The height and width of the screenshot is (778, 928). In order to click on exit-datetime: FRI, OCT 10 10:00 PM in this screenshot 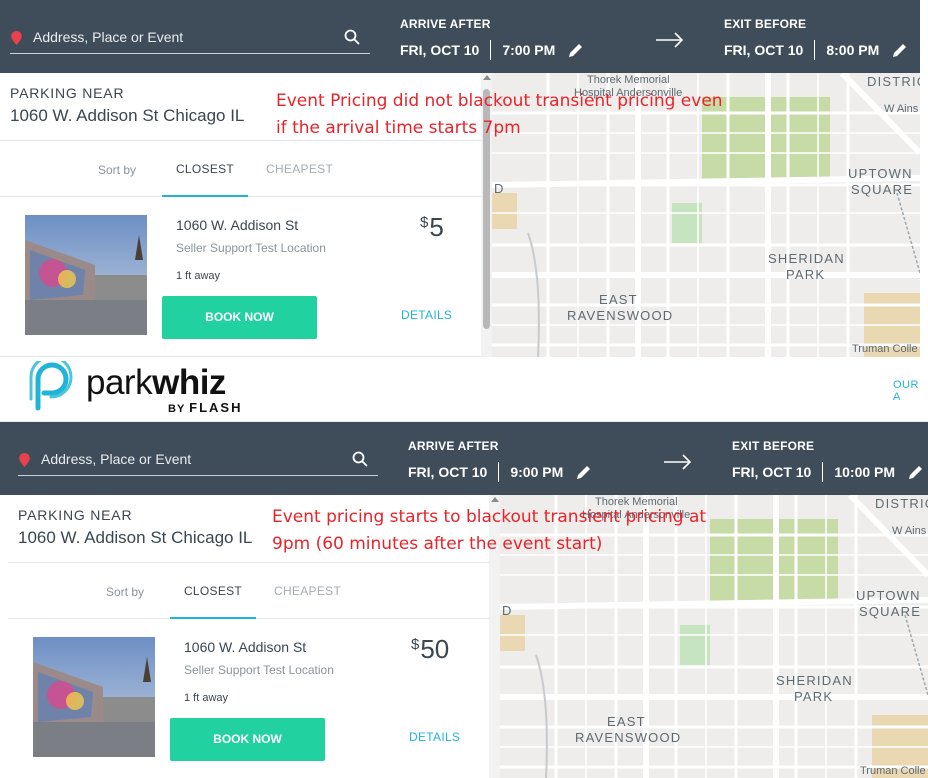, I will do `click(827, 472)`.